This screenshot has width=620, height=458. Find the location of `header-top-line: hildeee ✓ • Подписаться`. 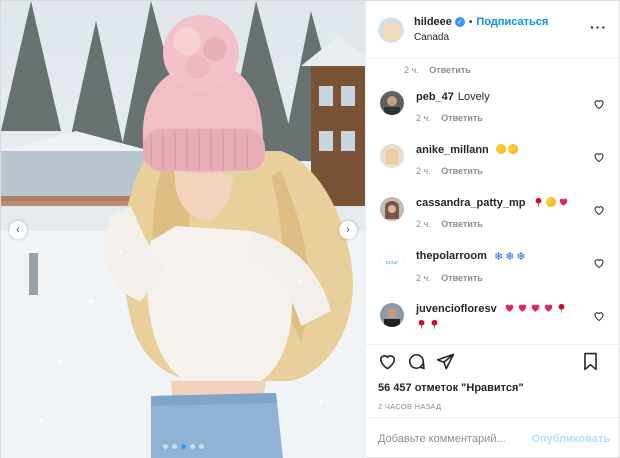

header-top-line: hildeee ✓ • Подписаться is located at coordinates (481, 22).